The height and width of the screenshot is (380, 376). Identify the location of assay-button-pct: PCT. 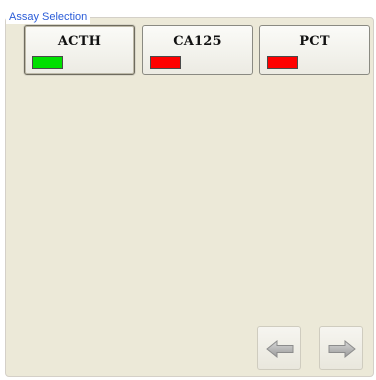
(314, 50).